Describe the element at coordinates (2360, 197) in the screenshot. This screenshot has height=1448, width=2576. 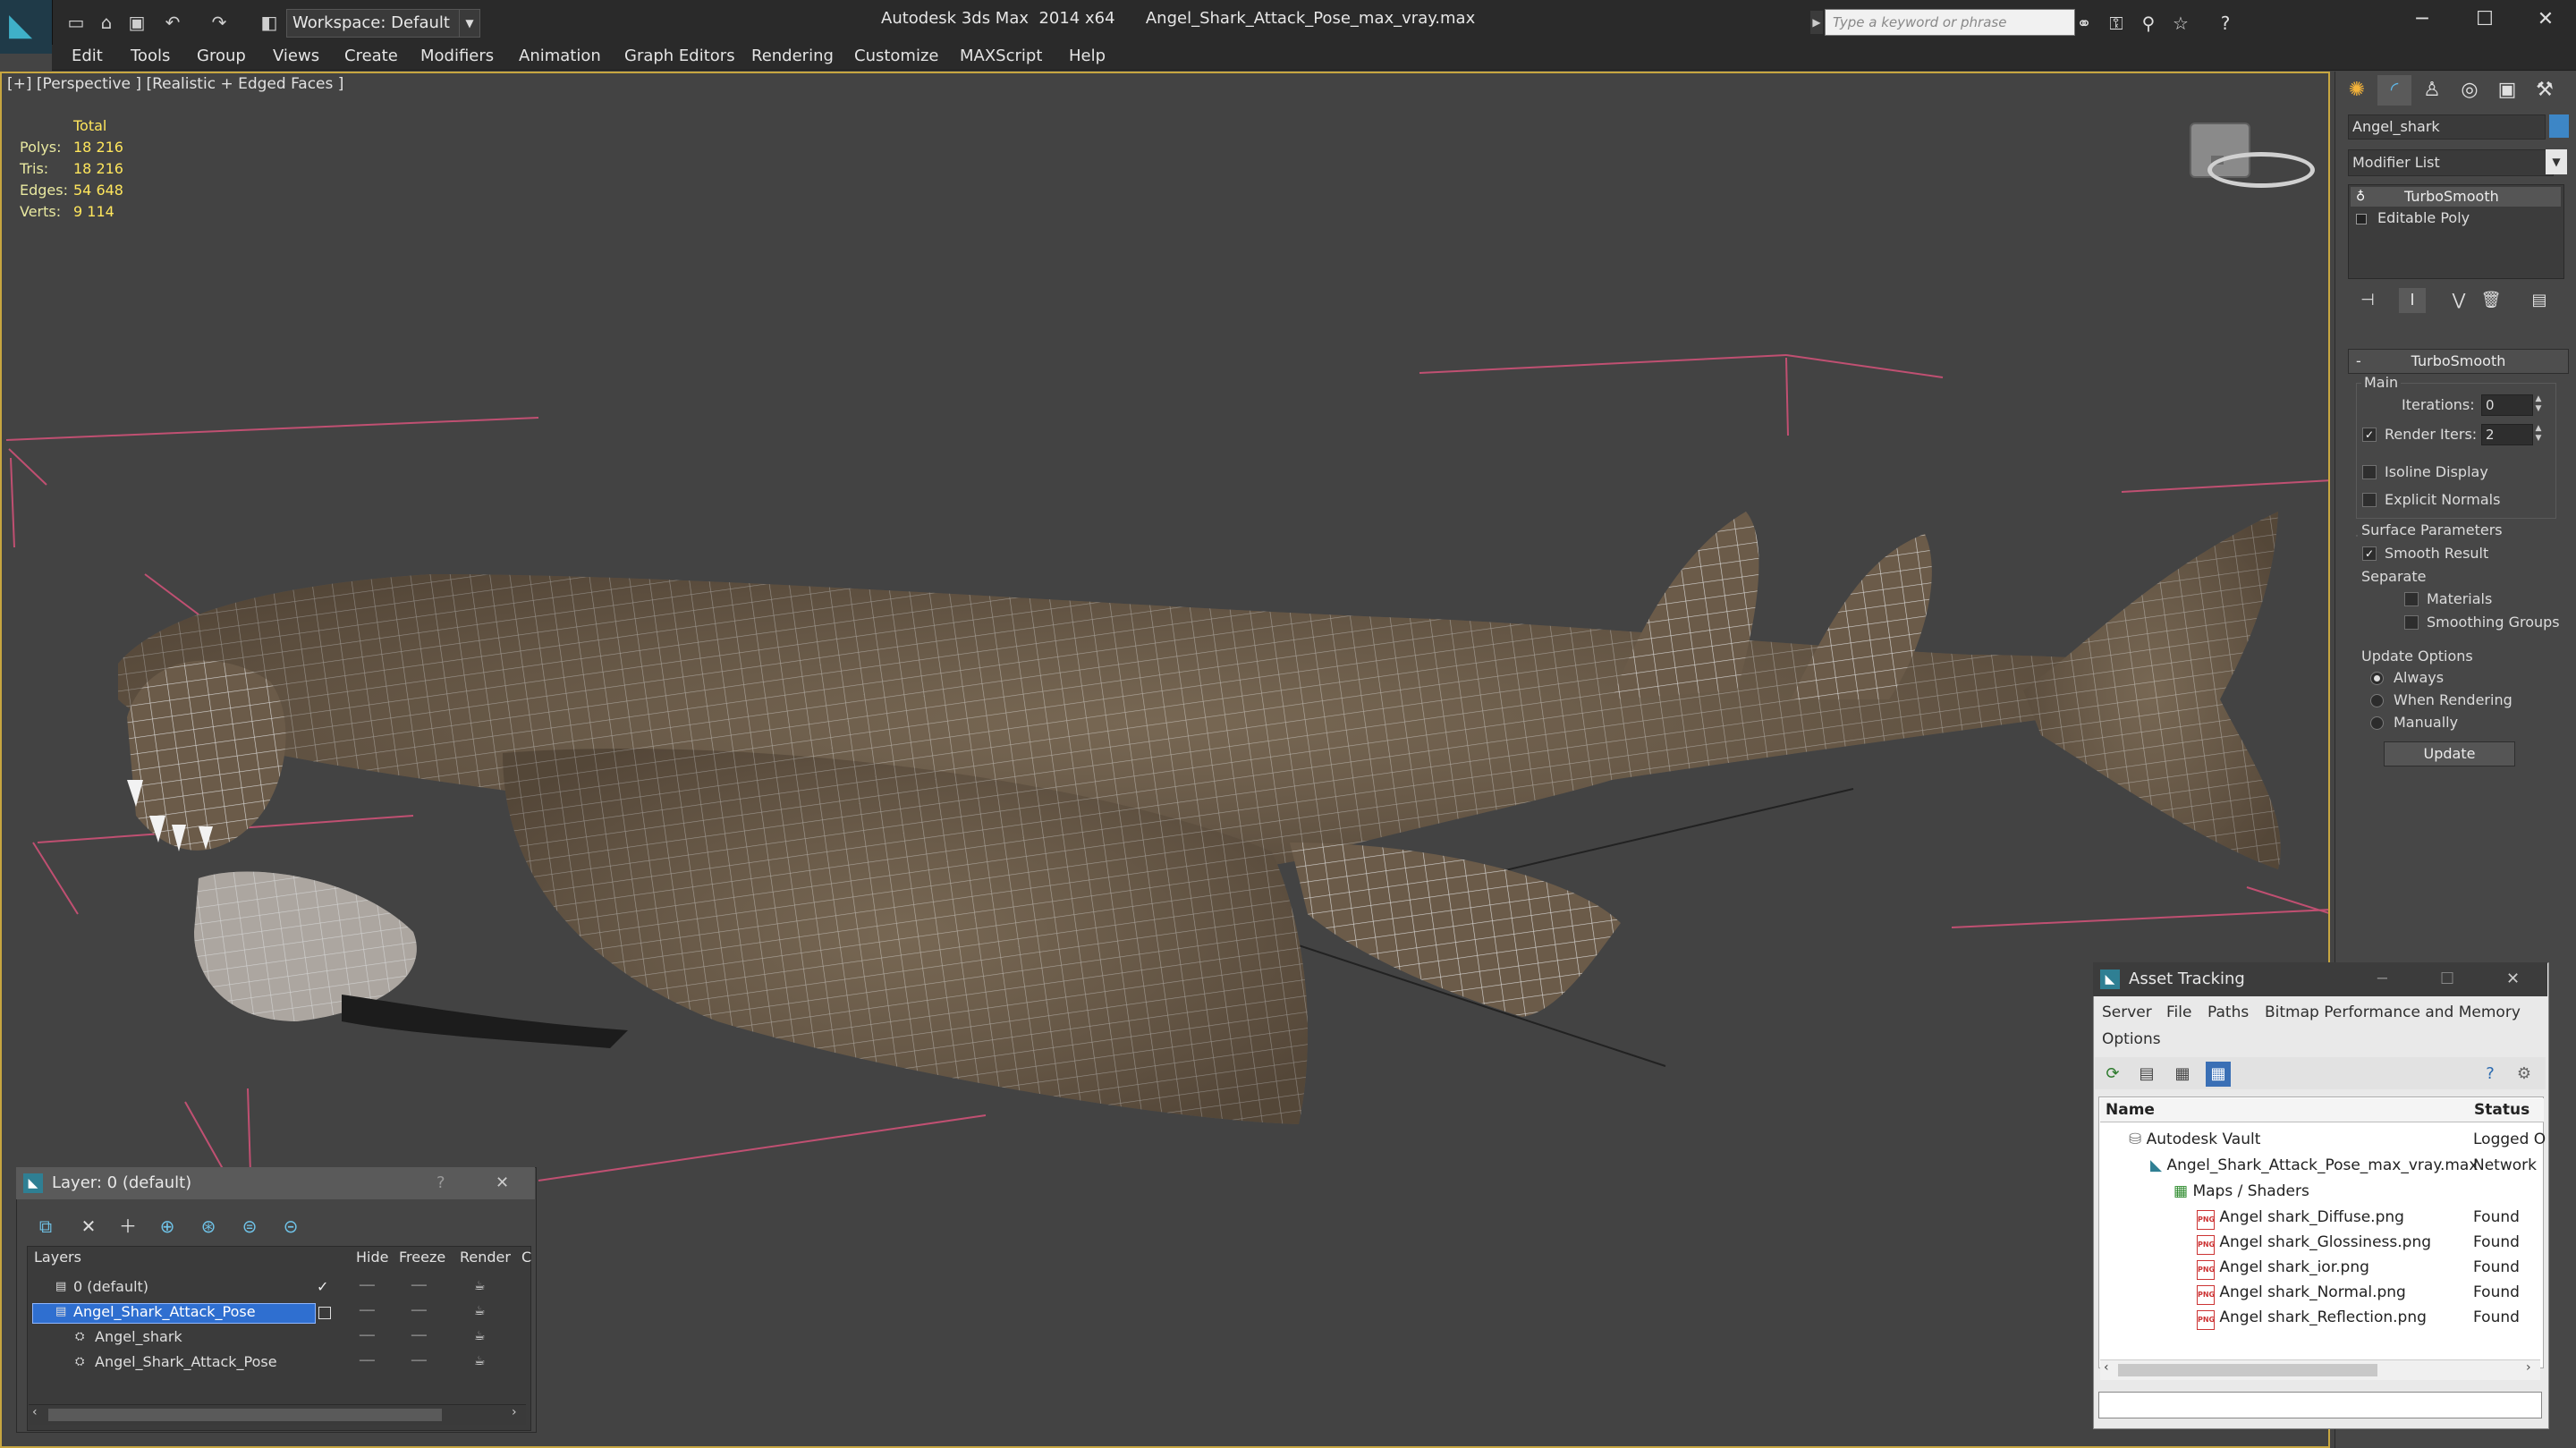
I see `lightbulb-icon: ♁` at that location.